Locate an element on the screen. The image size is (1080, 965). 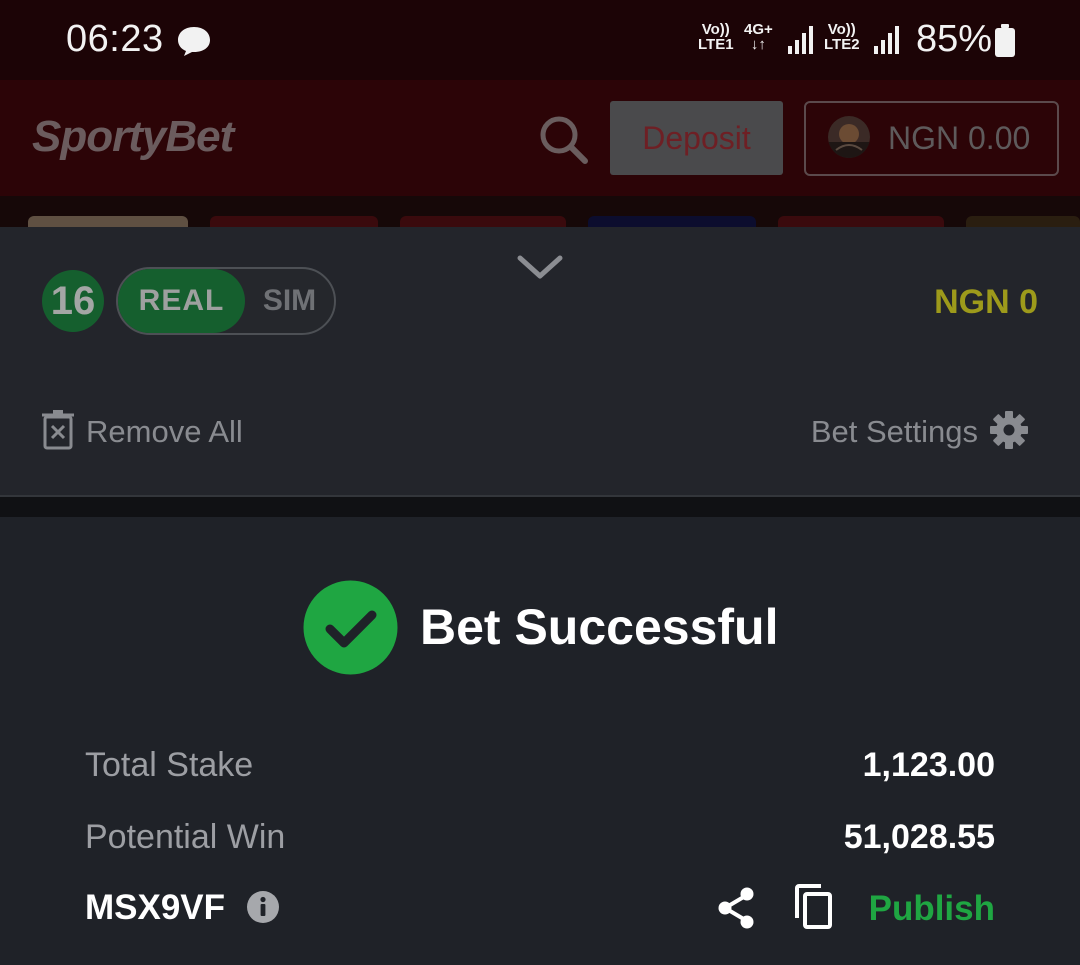
bet-successful-title: Bet Successful is located at coordinates (599, 627).